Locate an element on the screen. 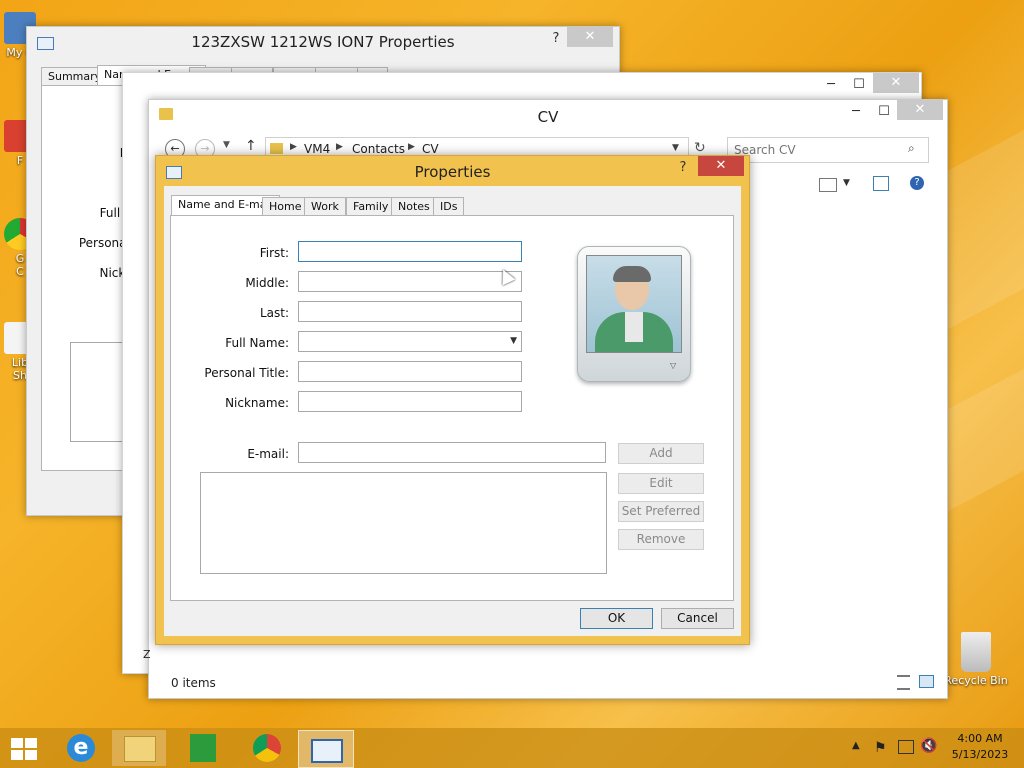 Image resolution: width=1024 pixels, height=768 pixels. title-bar: 123ZXSW 1212WS ION7 Properties ? ✕ is located at coordinates (323, 42).